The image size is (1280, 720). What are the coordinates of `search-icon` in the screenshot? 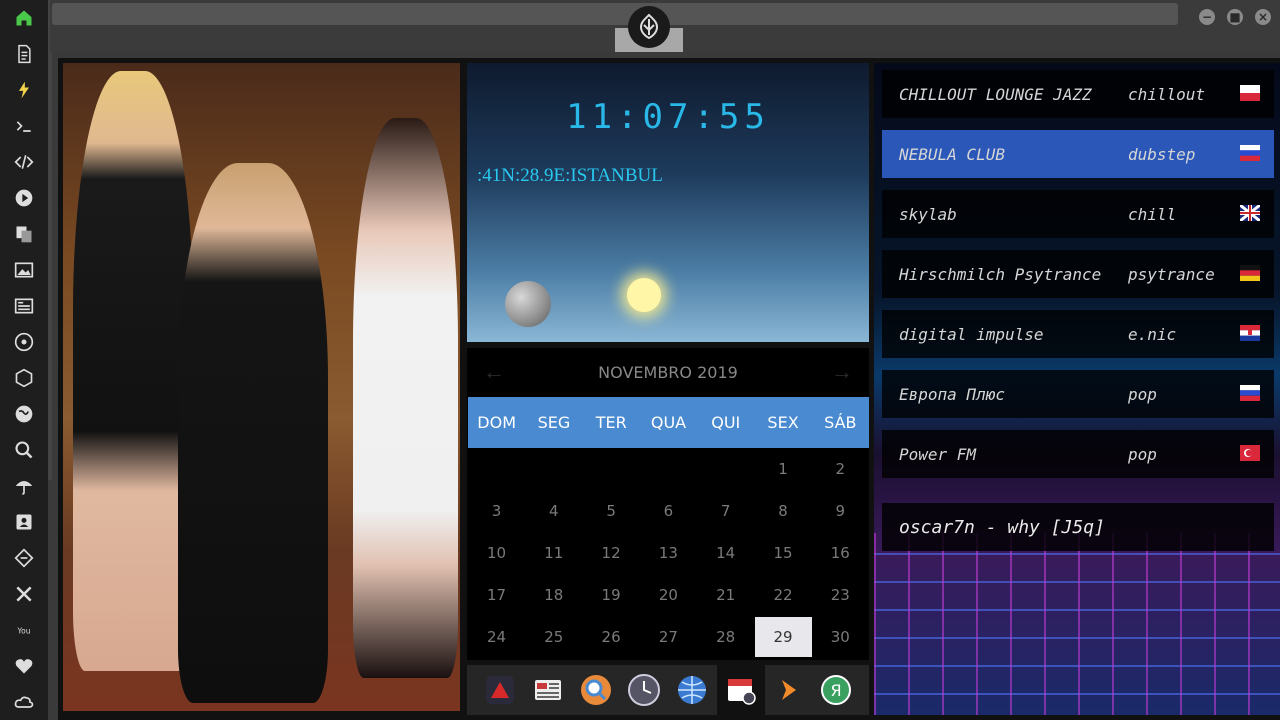 It's located at (24, 450).